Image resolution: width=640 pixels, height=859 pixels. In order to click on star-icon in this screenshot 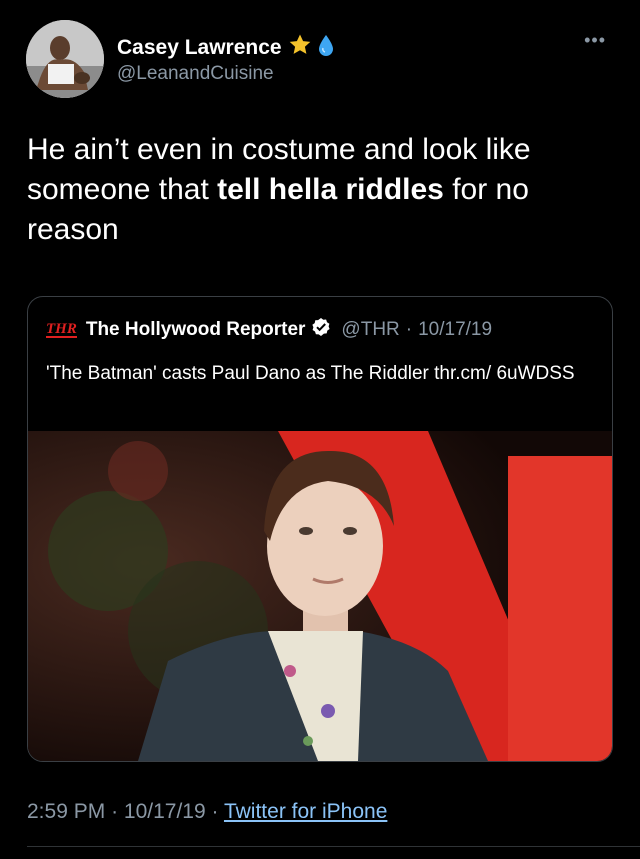, I will do `click(300, 47)`.